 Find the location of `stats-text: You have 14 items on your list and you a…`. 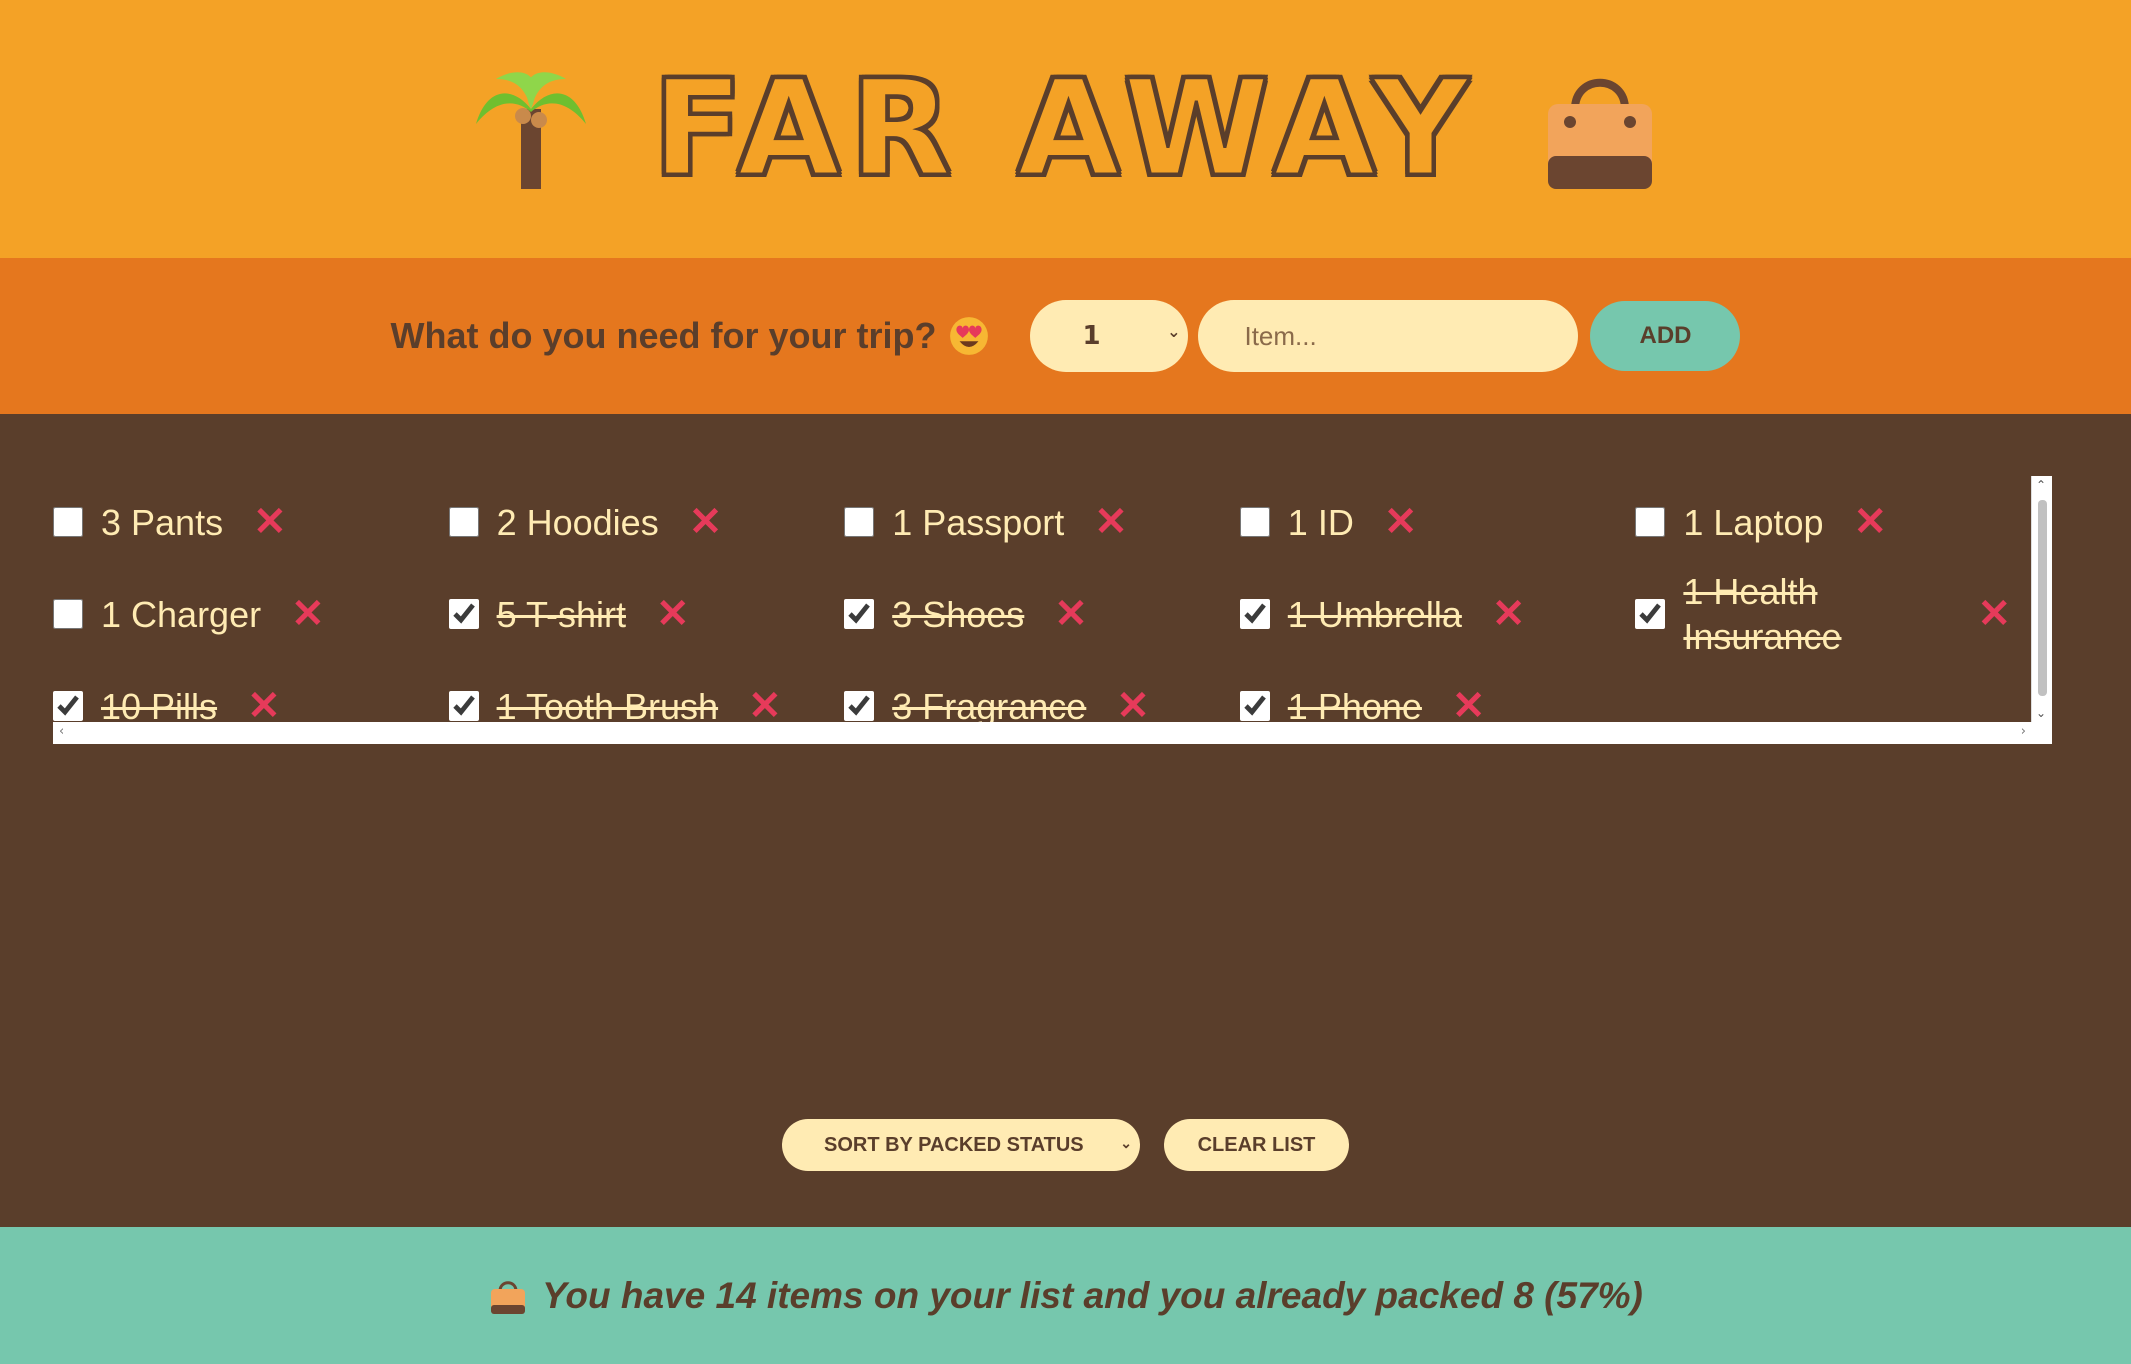

stats-text: You have 14 items on your list and you a… is located at coordinates (1092, 1295).